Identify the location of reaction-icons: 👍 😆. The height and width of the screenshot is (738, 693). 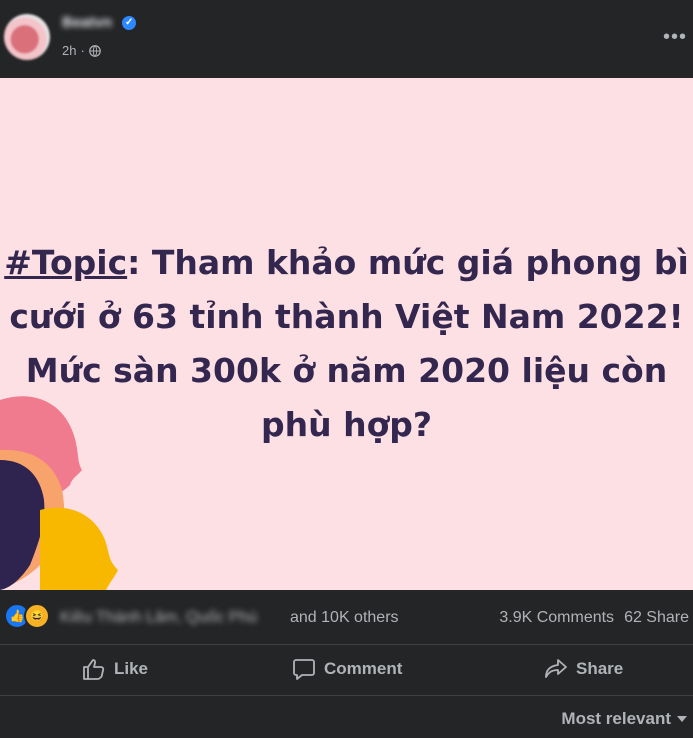
(27, 616).